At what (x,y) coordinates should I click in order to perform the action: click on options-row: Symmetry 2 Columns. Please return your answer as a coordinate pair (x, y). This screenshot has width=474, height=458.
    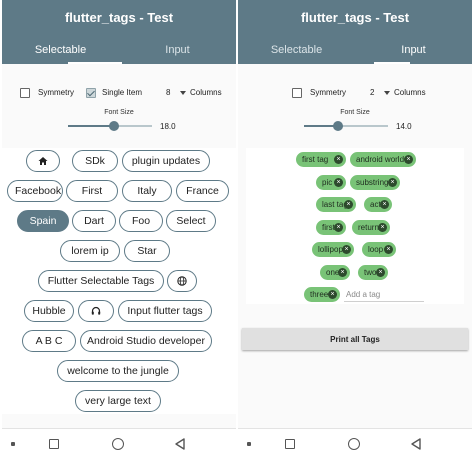
    Looking at the image, I should click on (355, 94).